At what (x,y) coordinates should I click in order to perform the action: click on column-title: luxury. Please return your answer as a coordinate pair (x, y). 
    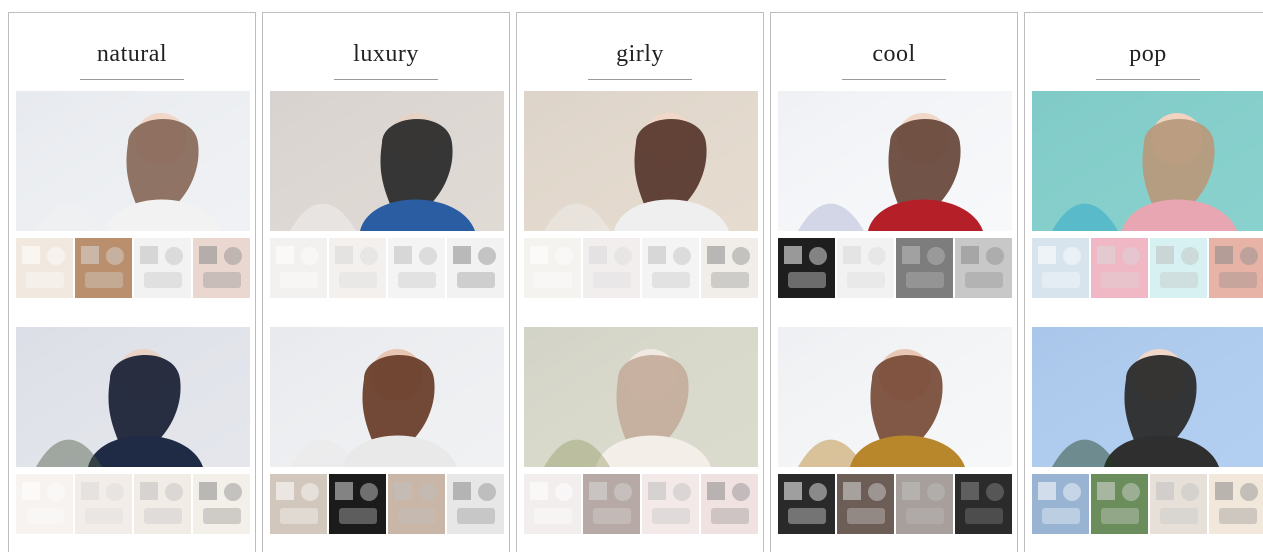
    Looking at the image, I should click on (386, 54).